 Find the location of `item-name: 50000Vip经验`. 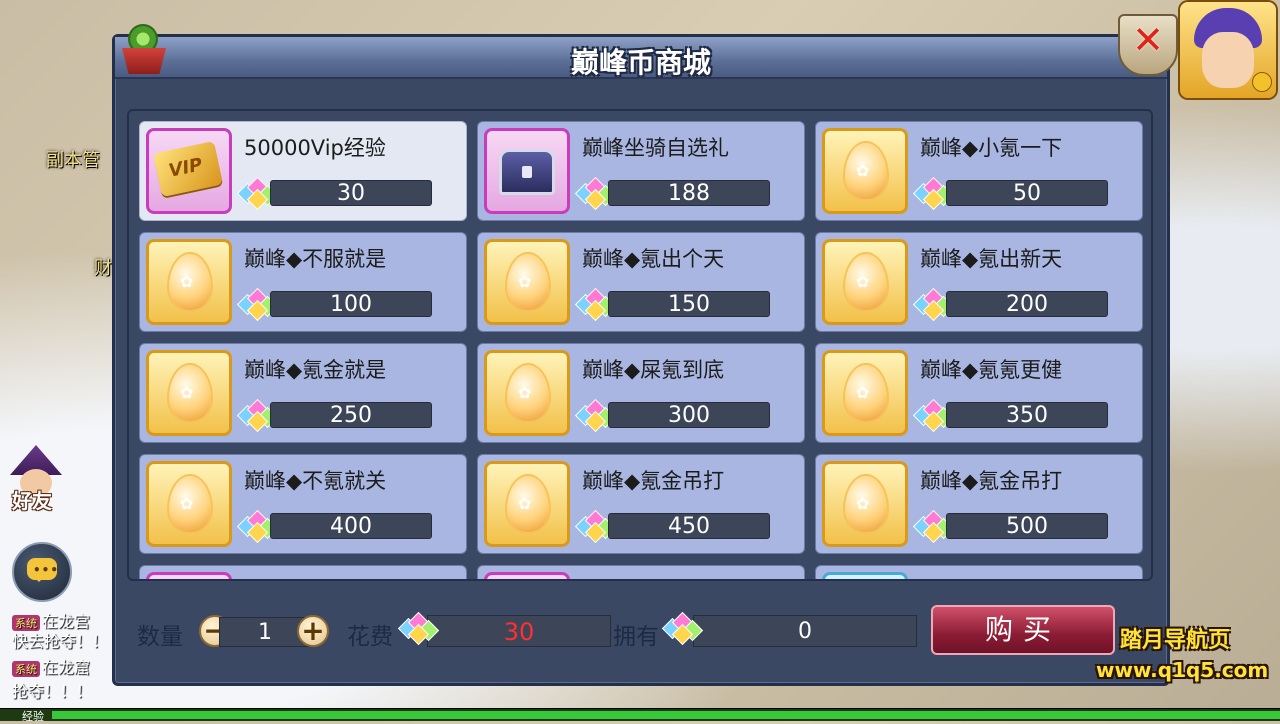

item-name: 50000Vip经验 is located at coordinates (315, 148).